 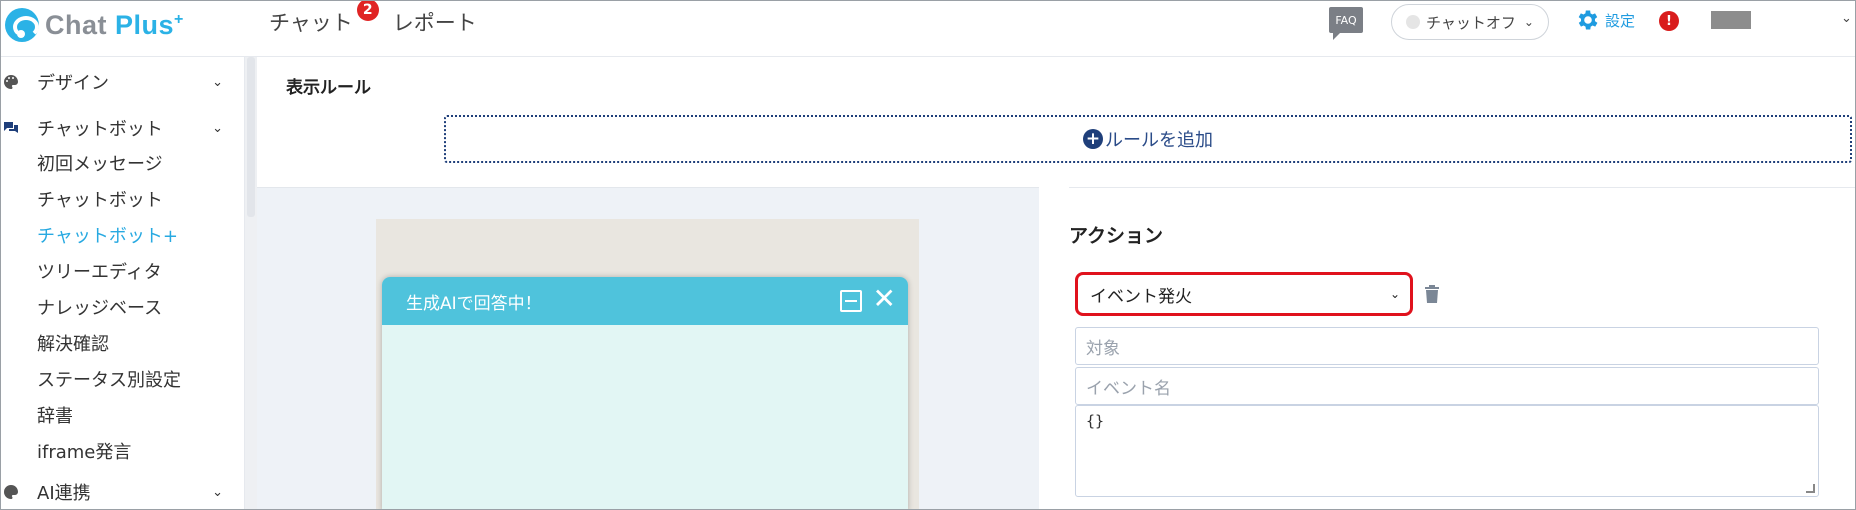 I want to click on sidebar-section-label: AI連携, so click(x=64, y=493).